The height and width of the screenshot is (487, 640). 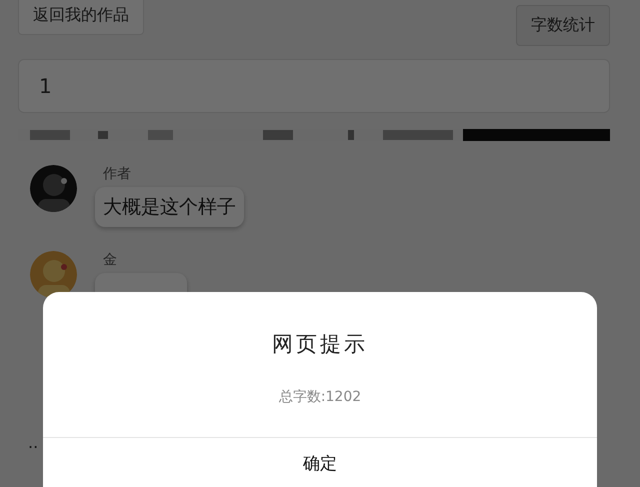 I want to click on confirm-button: 确定, so click(x=320, y=463).